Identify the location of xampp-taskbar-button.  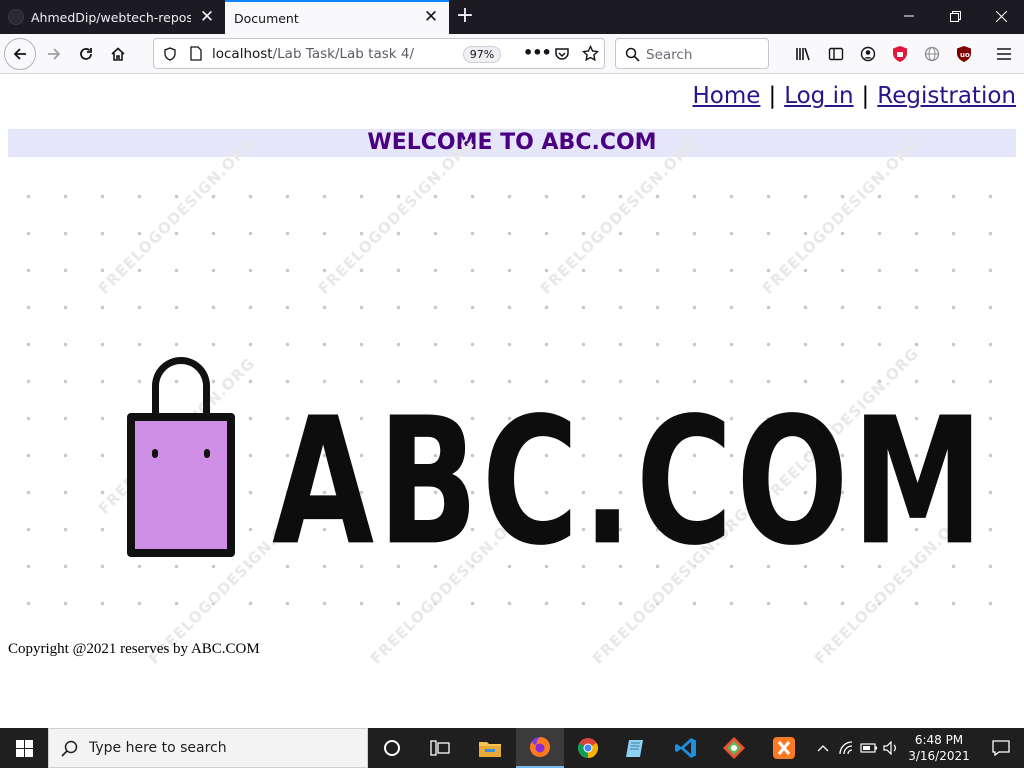
(784, 748).